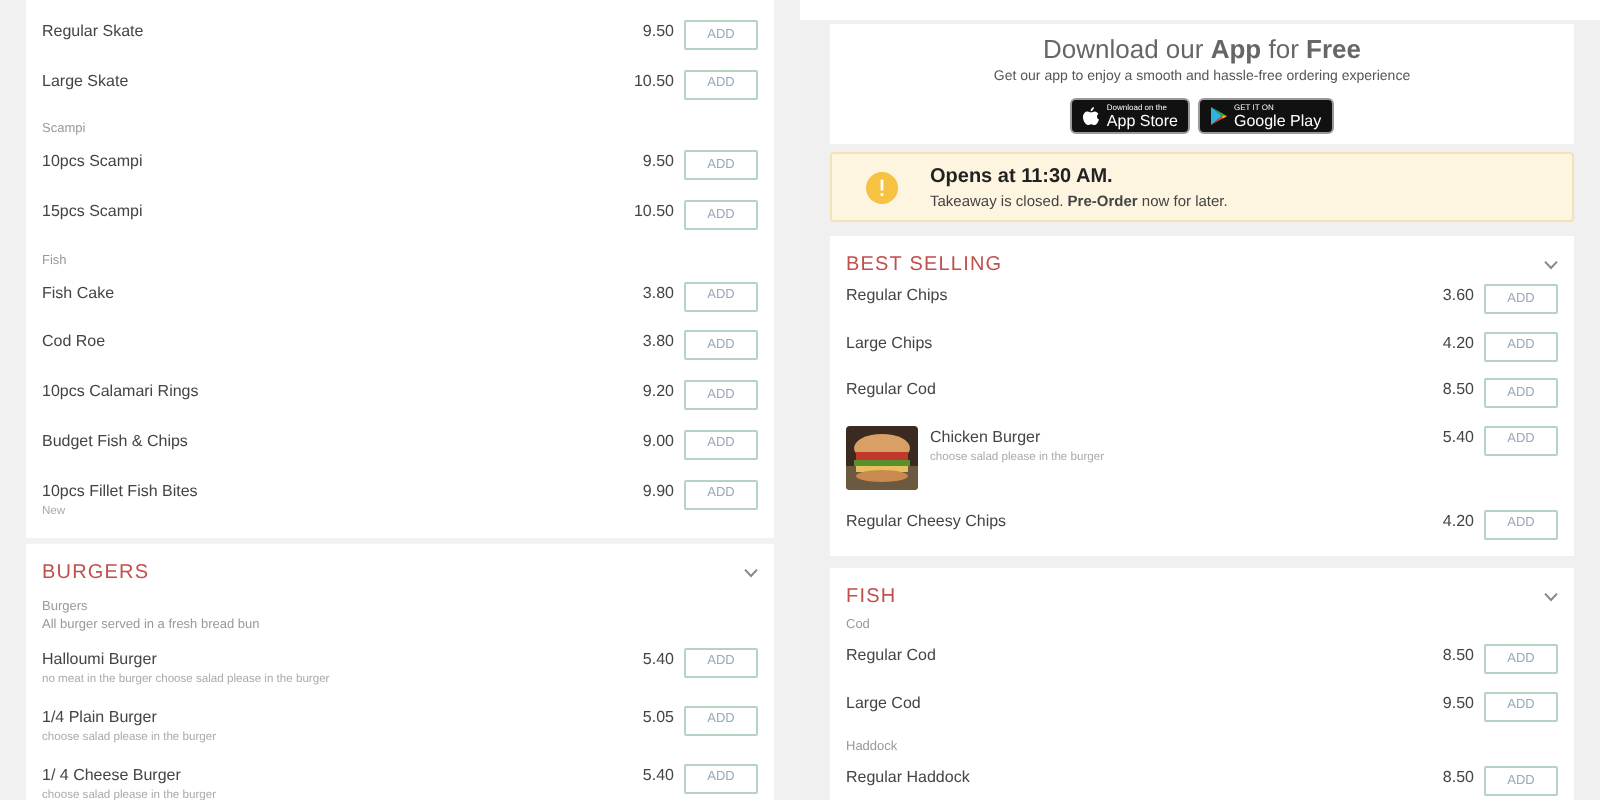 Image resolution: width=1600 pixels, height=800 pixels. What do you see at coordinates (1142, 121) in the screenshot?
I see `badge-label: App Store` at bounding box center [1142, 121].